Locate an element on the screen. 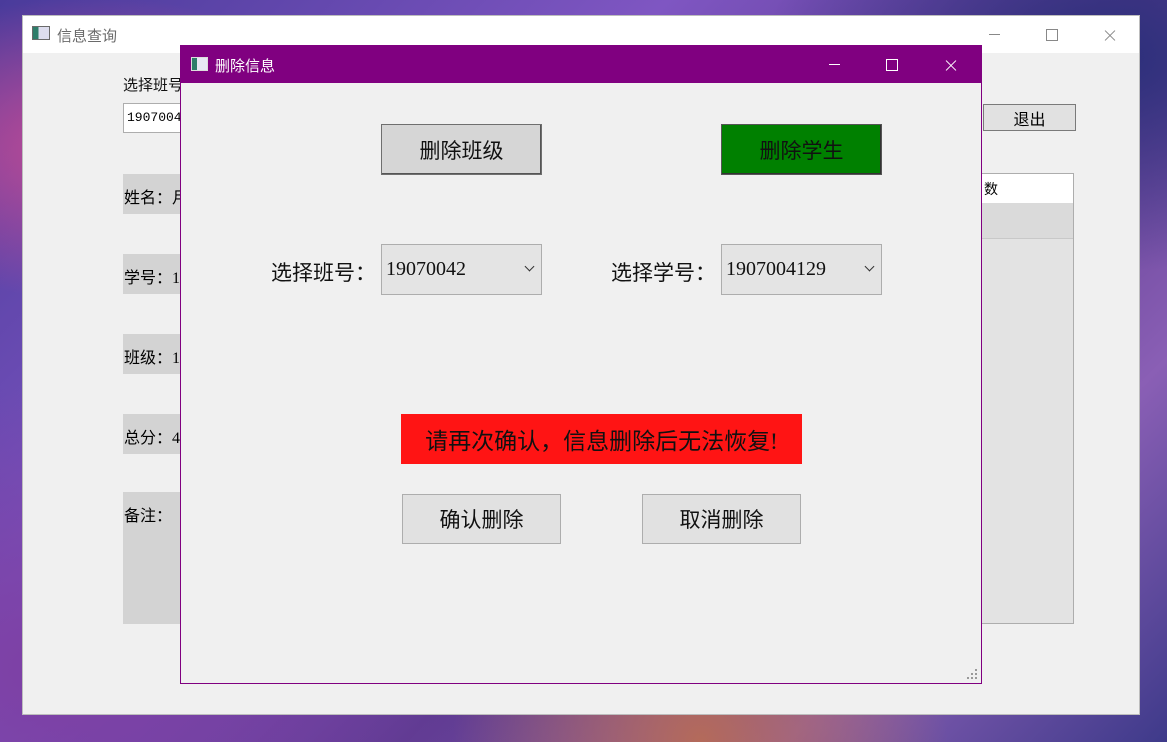 The width and height of the screenshot is (1167, 742). dialog-minimize-button is located at coordinates (834, 64).